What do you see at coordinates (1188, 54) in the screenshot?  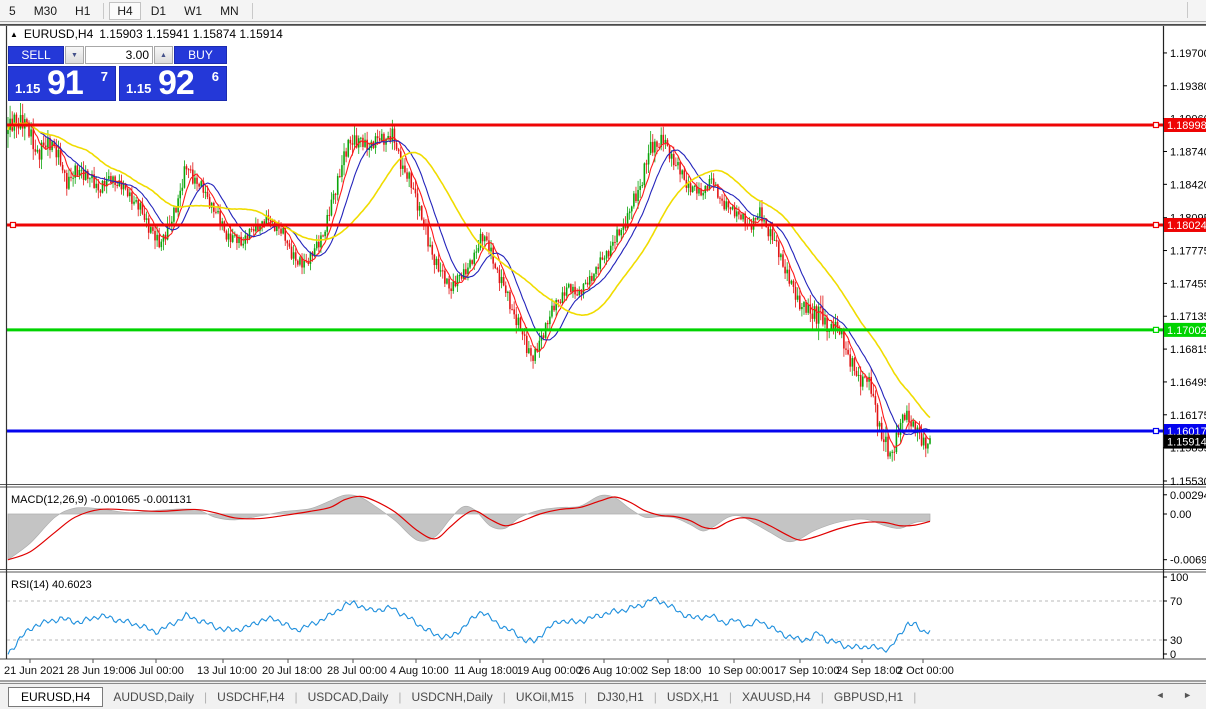 I see `price-tick: 1.19700` at bounding box center [1188, 54].